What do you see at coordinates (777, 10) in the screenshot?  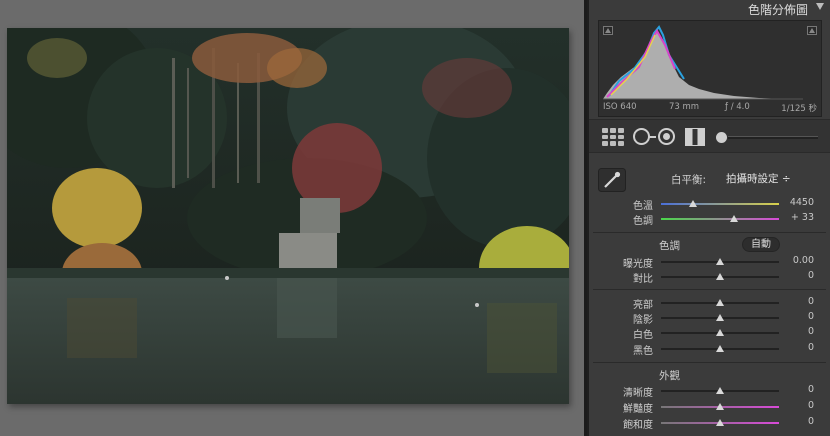 I see `histogram-title: 色階分佈圖` at bounding box center [777, 10].